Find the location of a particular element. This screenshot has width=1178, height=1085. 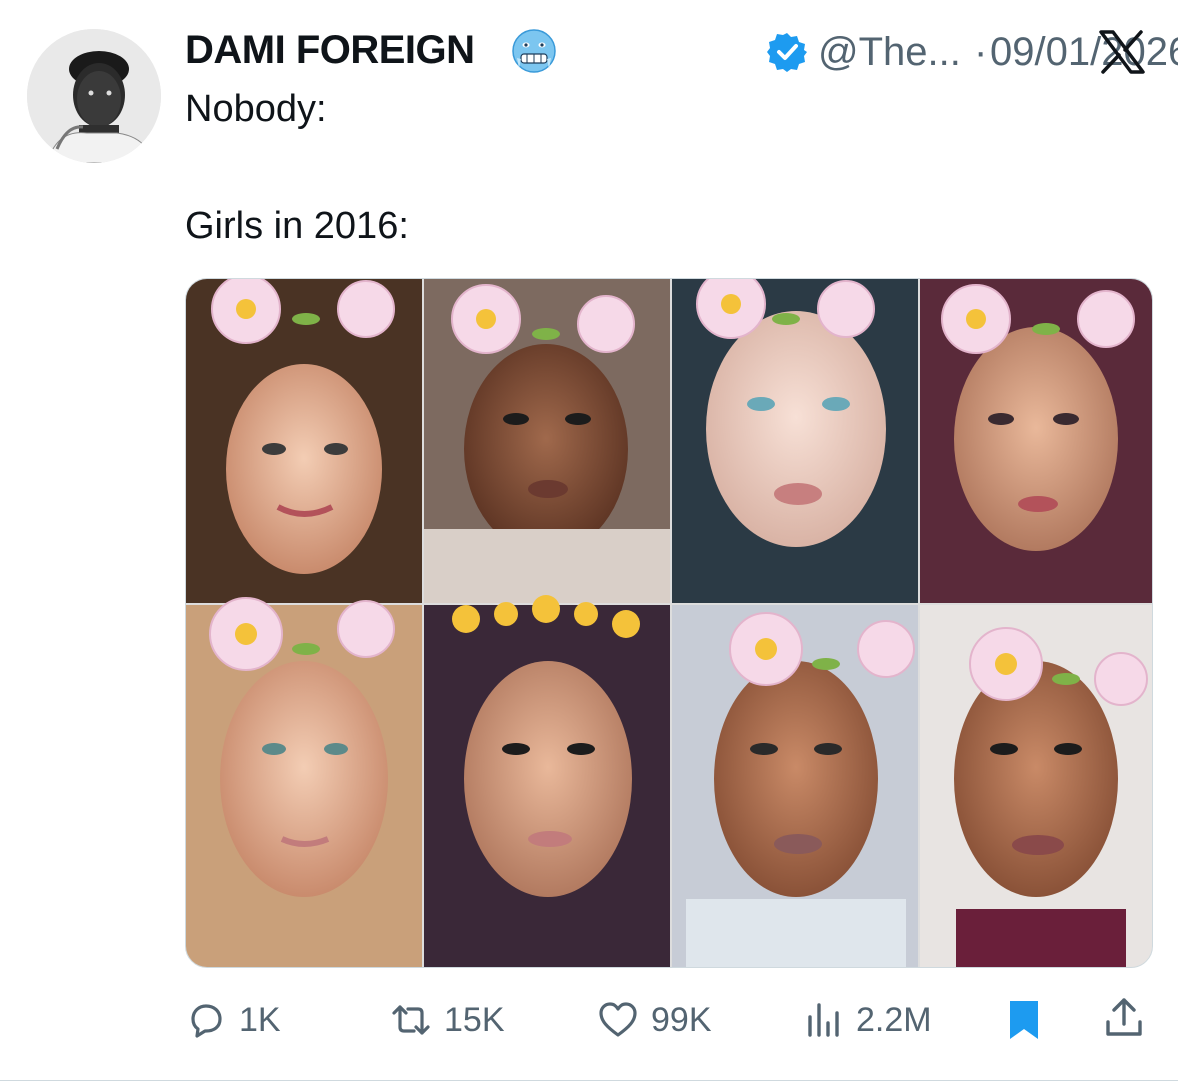

photo-tile is located at coordinates (547, 786).